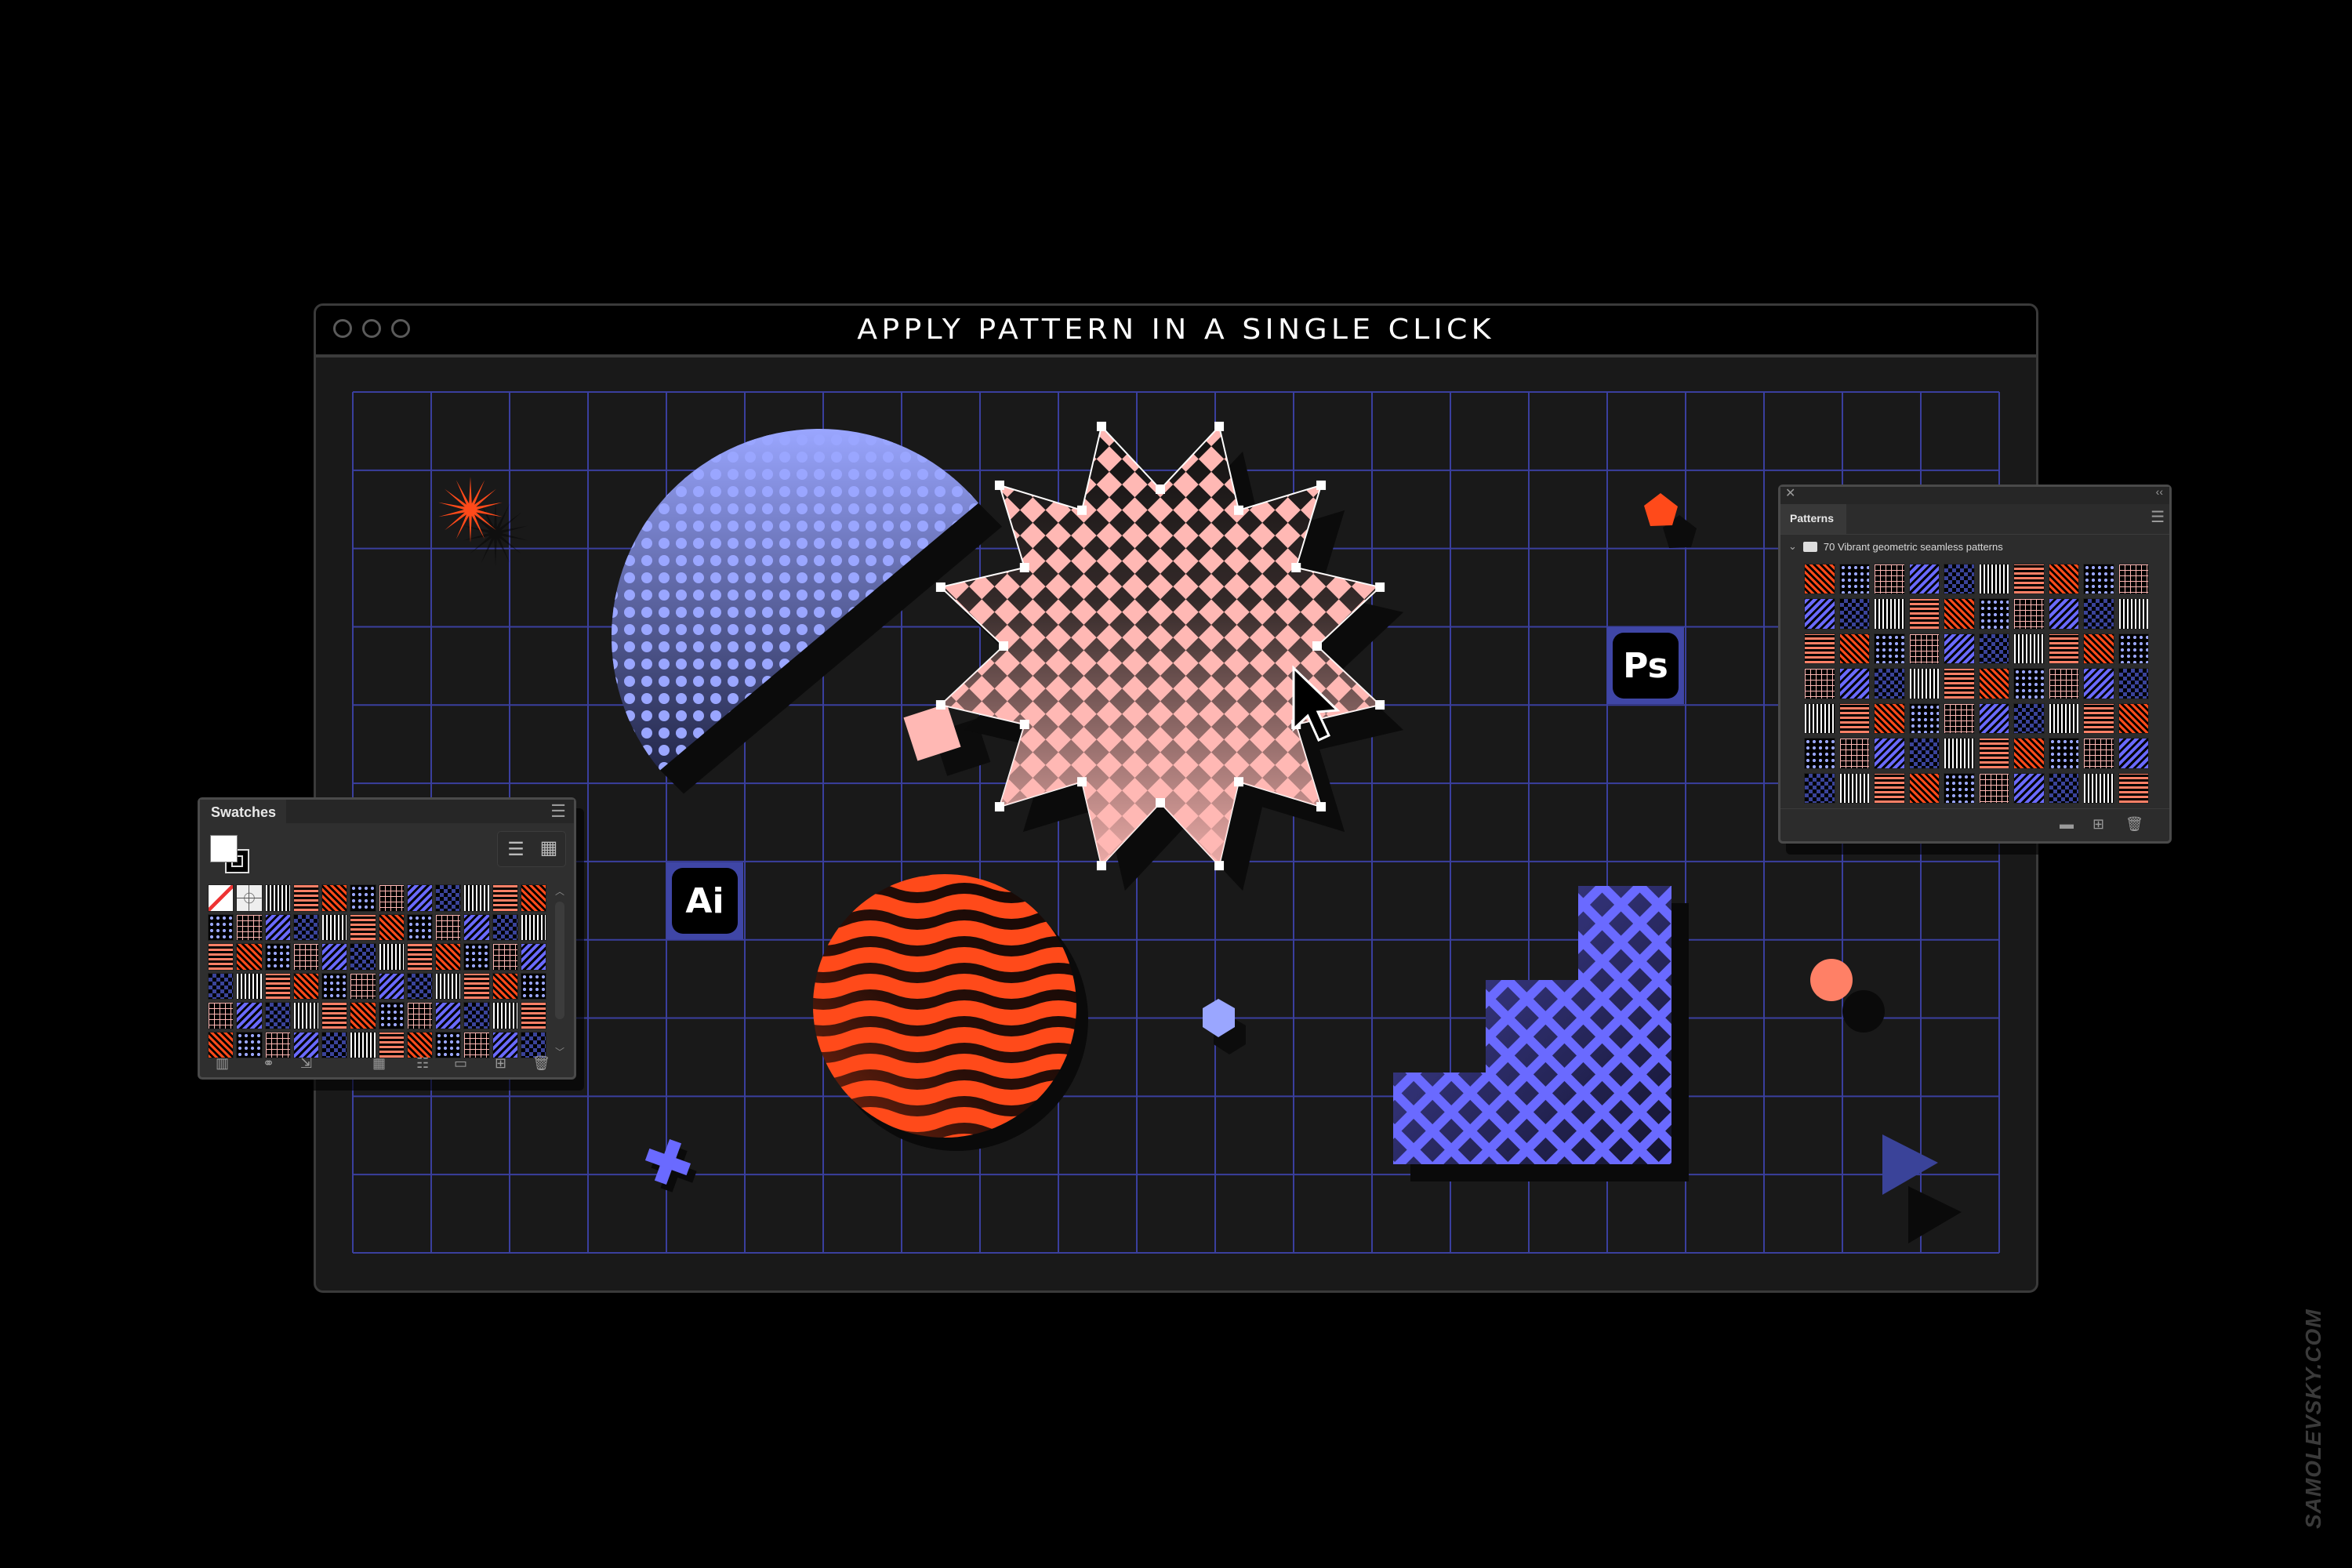  What do you see at coordinates (249, 898) in the screenshot?
I see `swatch-registration` at bounding box center [249, 898].